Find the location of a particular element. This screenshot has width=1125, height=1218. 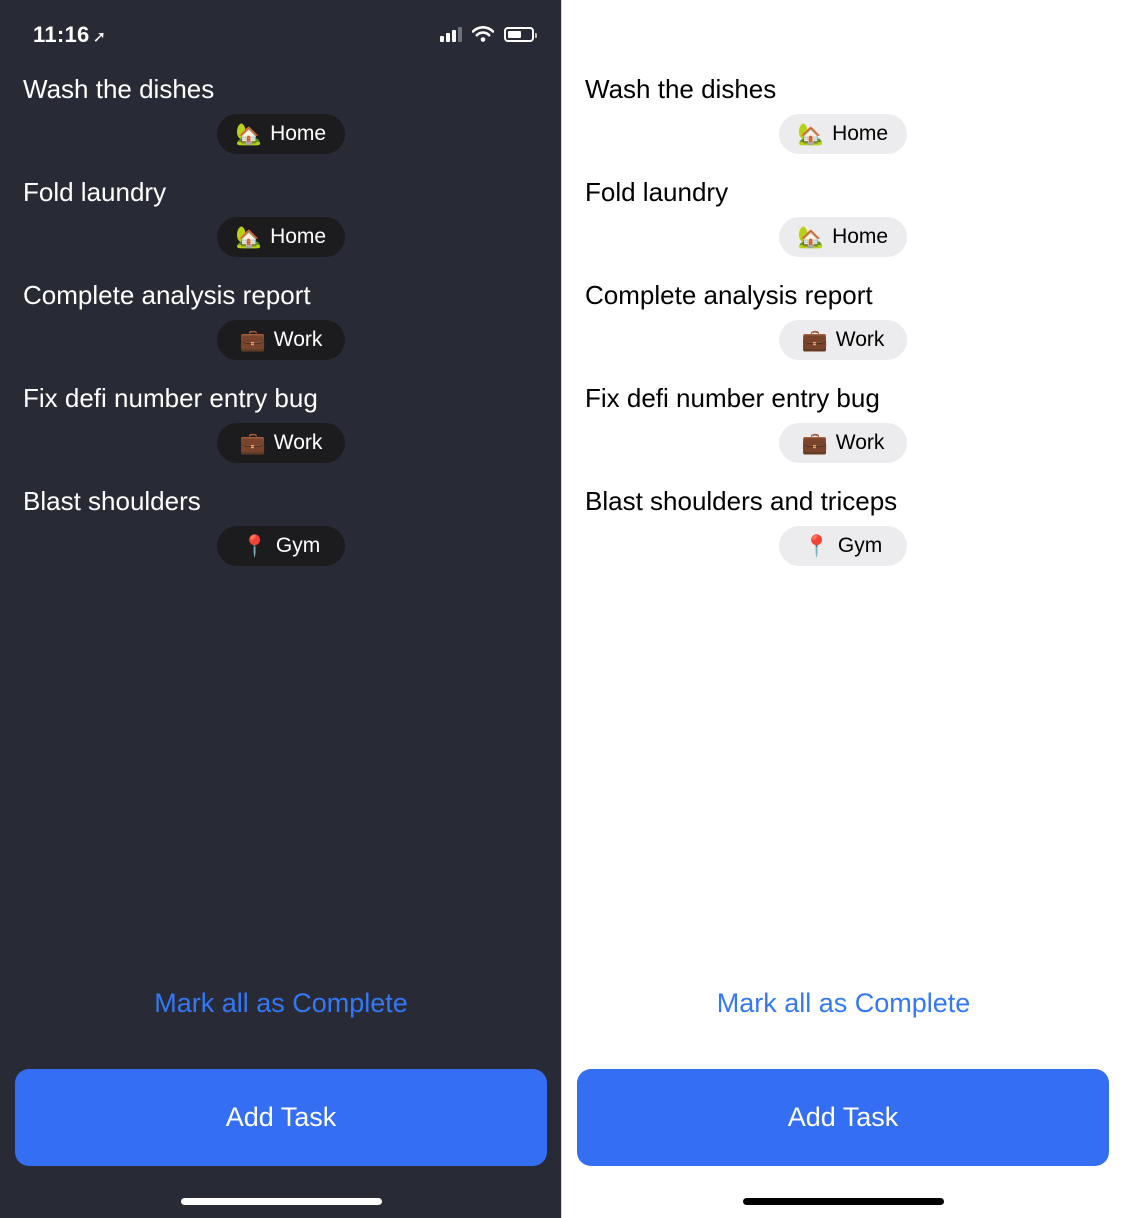

task-item: Blast shoulders 📍 Gym is located at coordinates (281, 535).